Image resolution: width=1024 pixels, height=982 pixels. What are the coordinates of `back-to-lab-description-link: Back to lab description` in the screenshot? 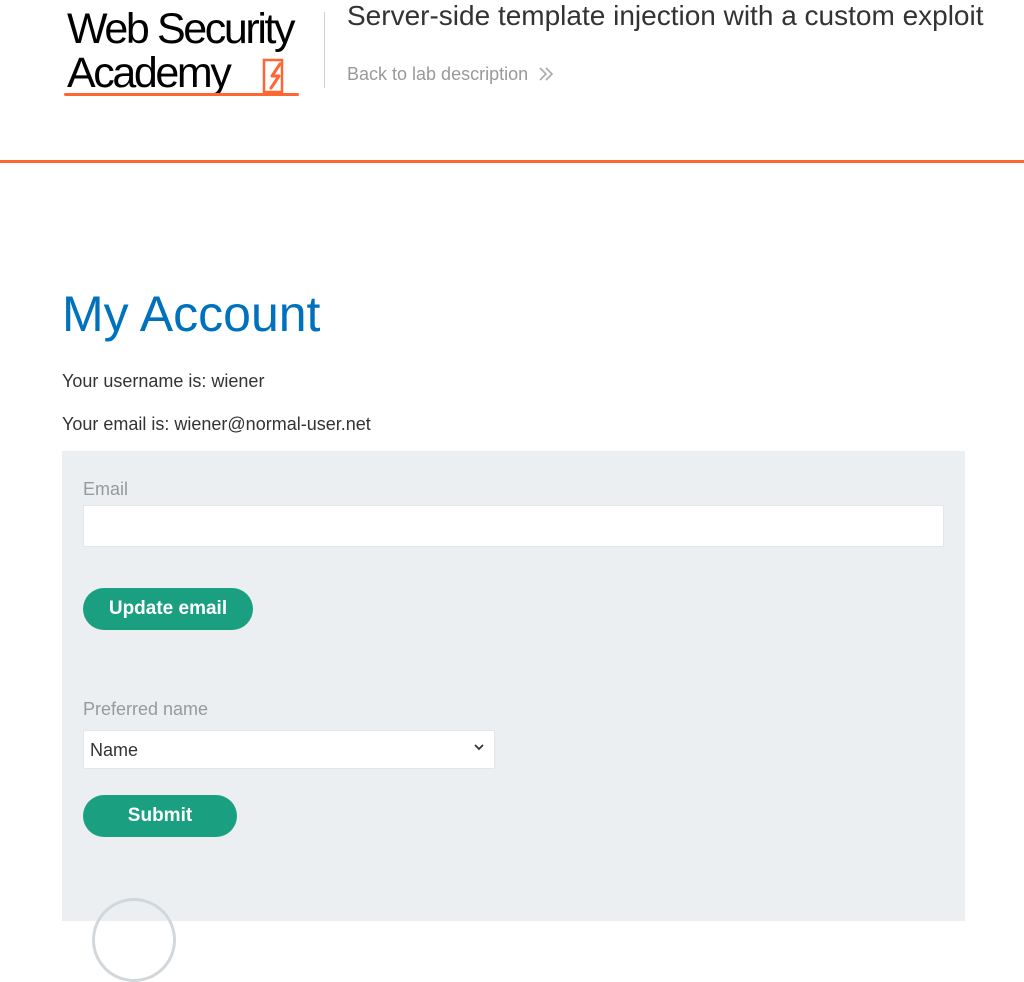 It's located at (450, 74).